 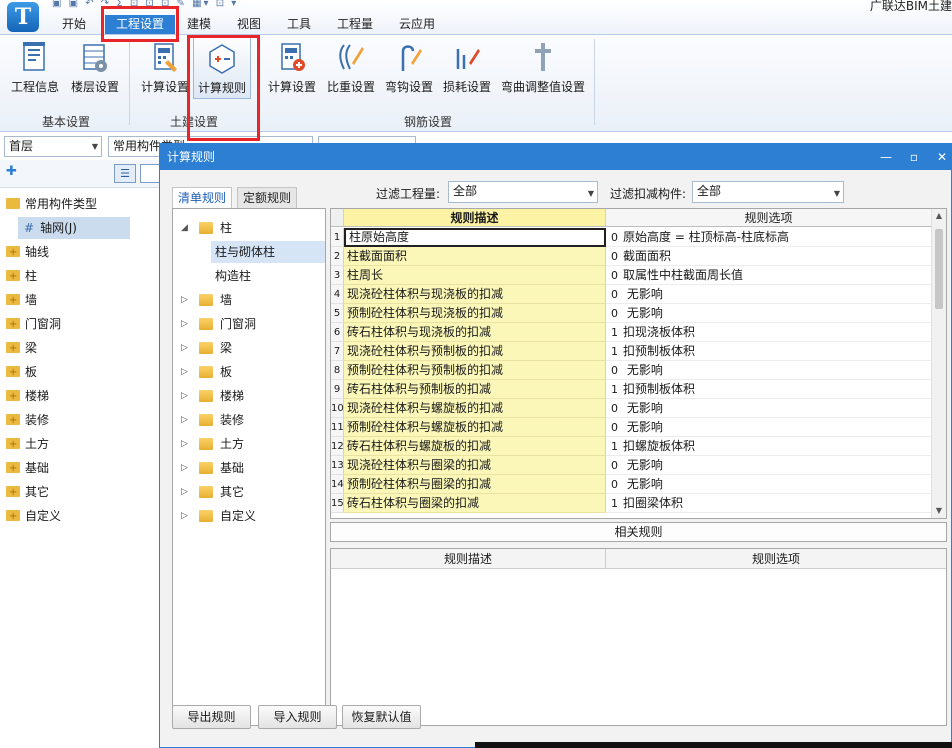 I want to click on tree-item: 板, so click(x=21, y=372).